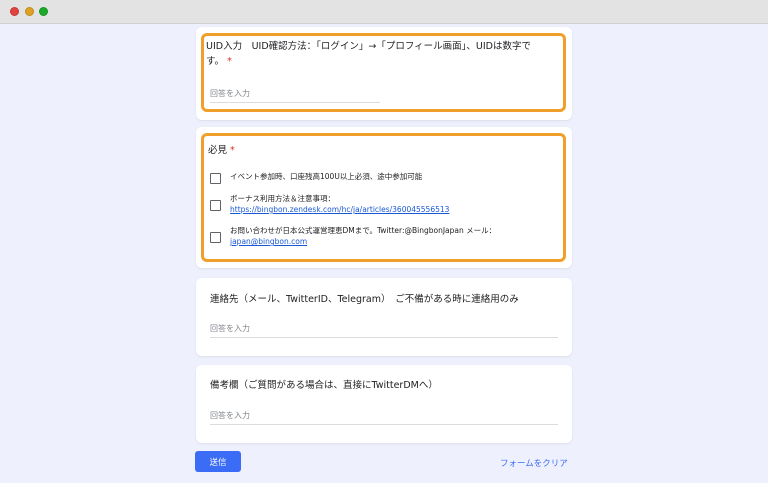 The height and width of the screenshot is (483, 768). I want to click on question-title-remarks: 備考欄（ご質問がある場合は、直接にTwitterDMへ）, so click(324, 385).